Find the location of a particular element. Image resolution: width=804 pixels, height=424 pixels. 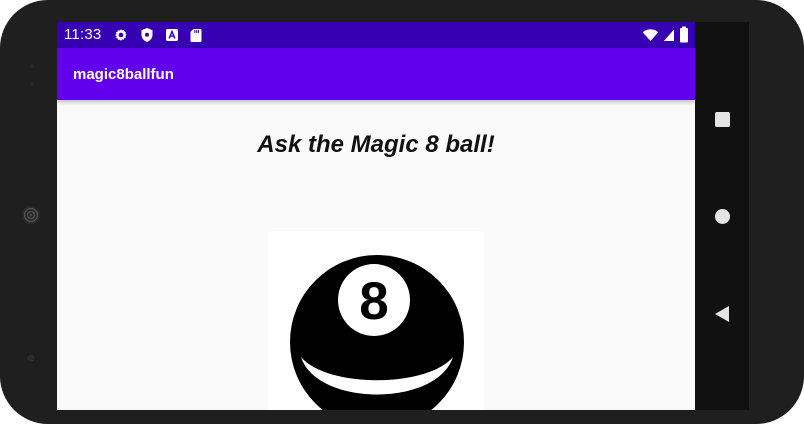

page-heading: Ask the Magic 8 ball! is located at coordinates (376, 144).